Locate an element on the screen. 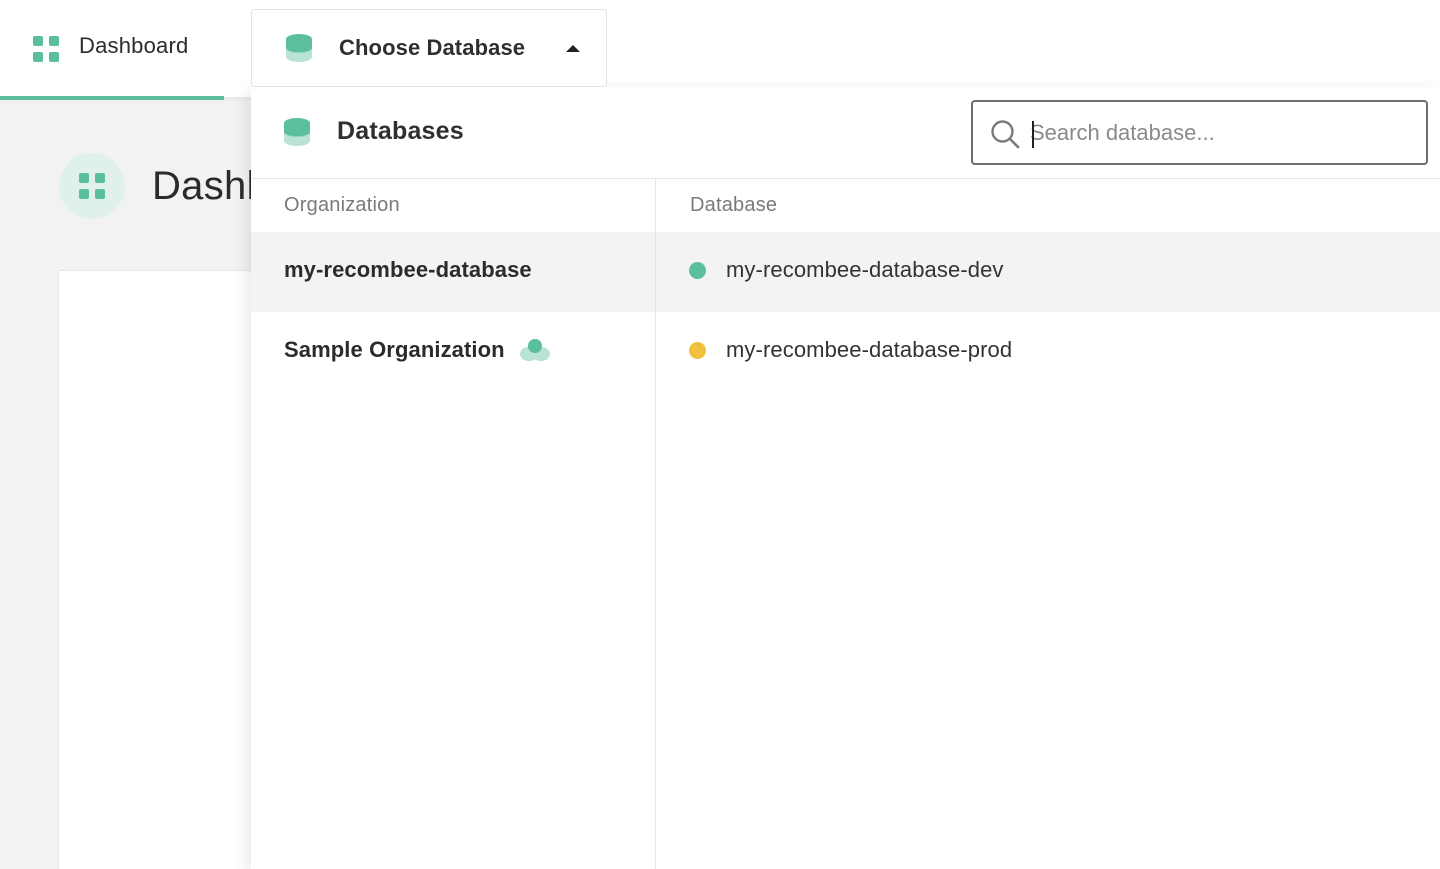 The image size is (1440, 869). choose-database-button: Choose Database is located at coordinates (429, 48).